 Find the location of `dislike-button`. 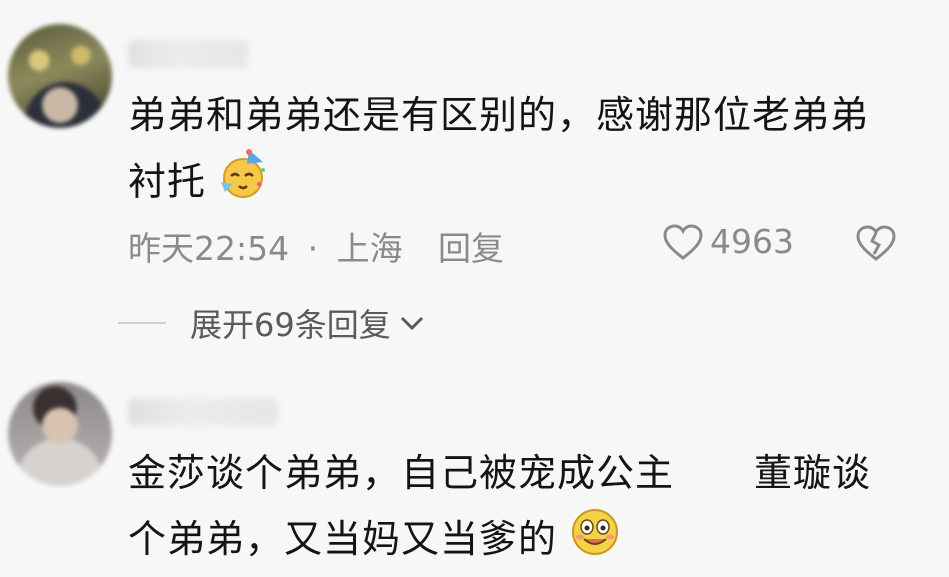

dislike-button is located at coordinates (876, 245).